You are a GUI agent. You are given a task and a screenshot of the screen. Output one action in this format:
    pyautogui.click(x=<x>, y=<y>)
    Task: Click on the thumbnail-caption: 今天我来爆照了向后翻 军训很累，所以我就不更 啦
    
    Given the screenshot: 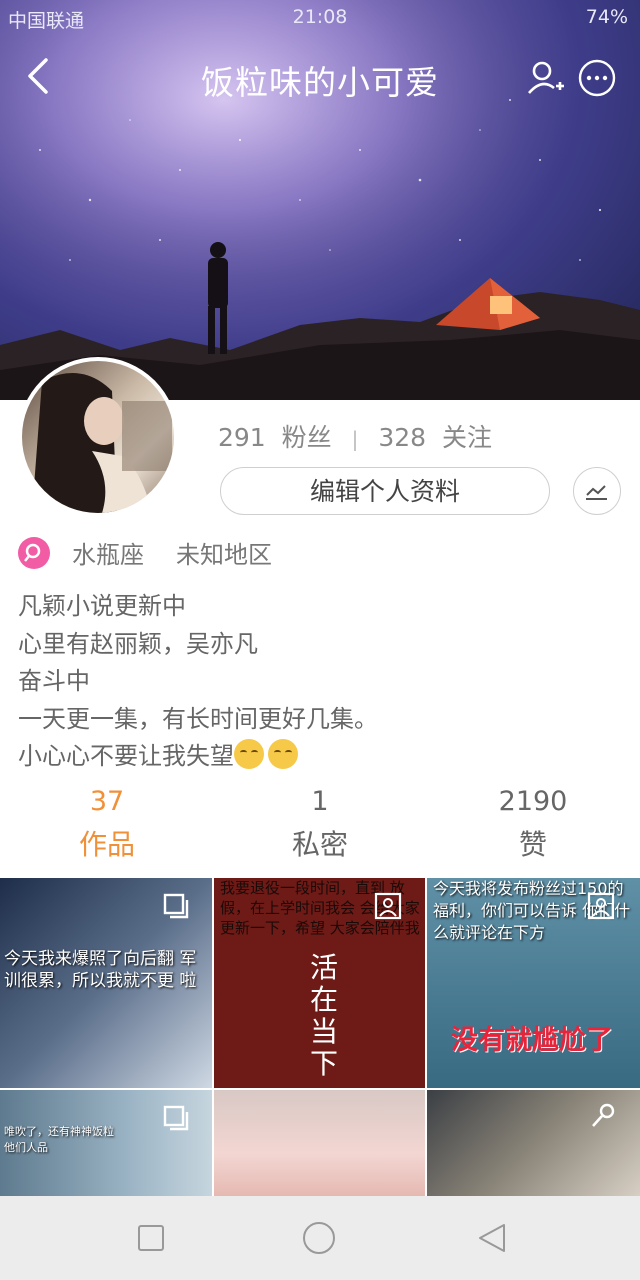 What is the action you would take?
    pyautogui.click(x=100, y=970)
    